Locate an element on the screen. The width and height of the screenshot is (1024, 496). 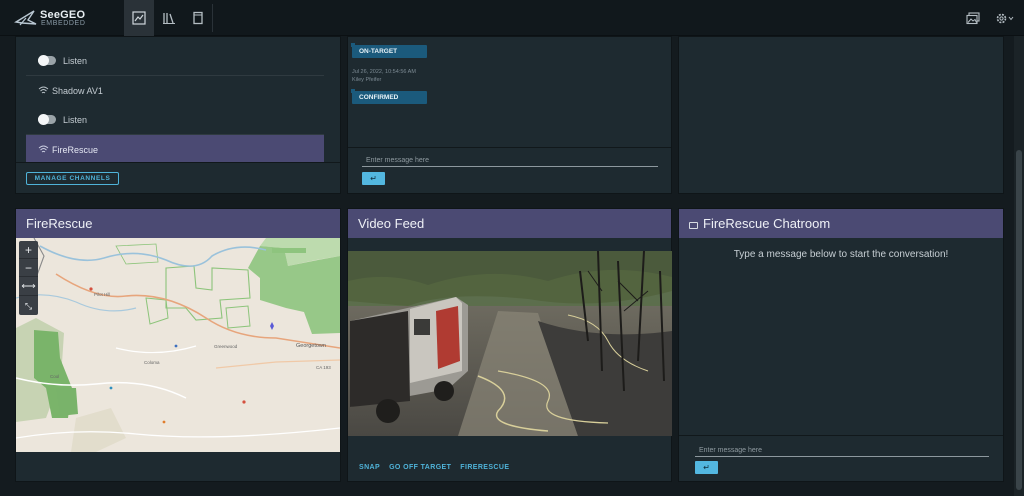
chat-message-input: Enter message here is located at coordinates (842, 451).